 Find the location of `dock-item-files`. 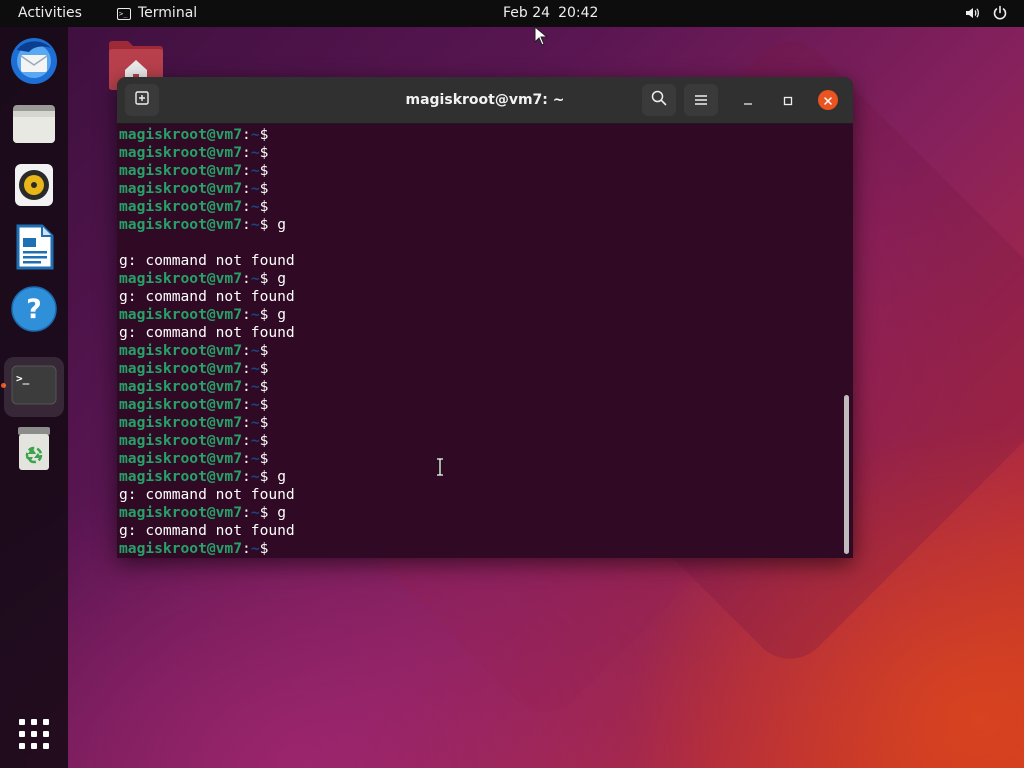

dock-item-files is located at coordinates (34, 125).